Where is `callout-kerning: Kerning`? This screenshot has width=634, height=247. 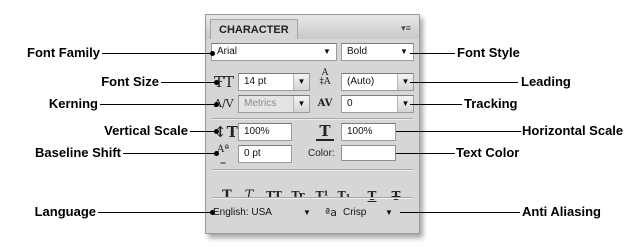 callout-kerning: Kerning is located at coordinates (73, 103).